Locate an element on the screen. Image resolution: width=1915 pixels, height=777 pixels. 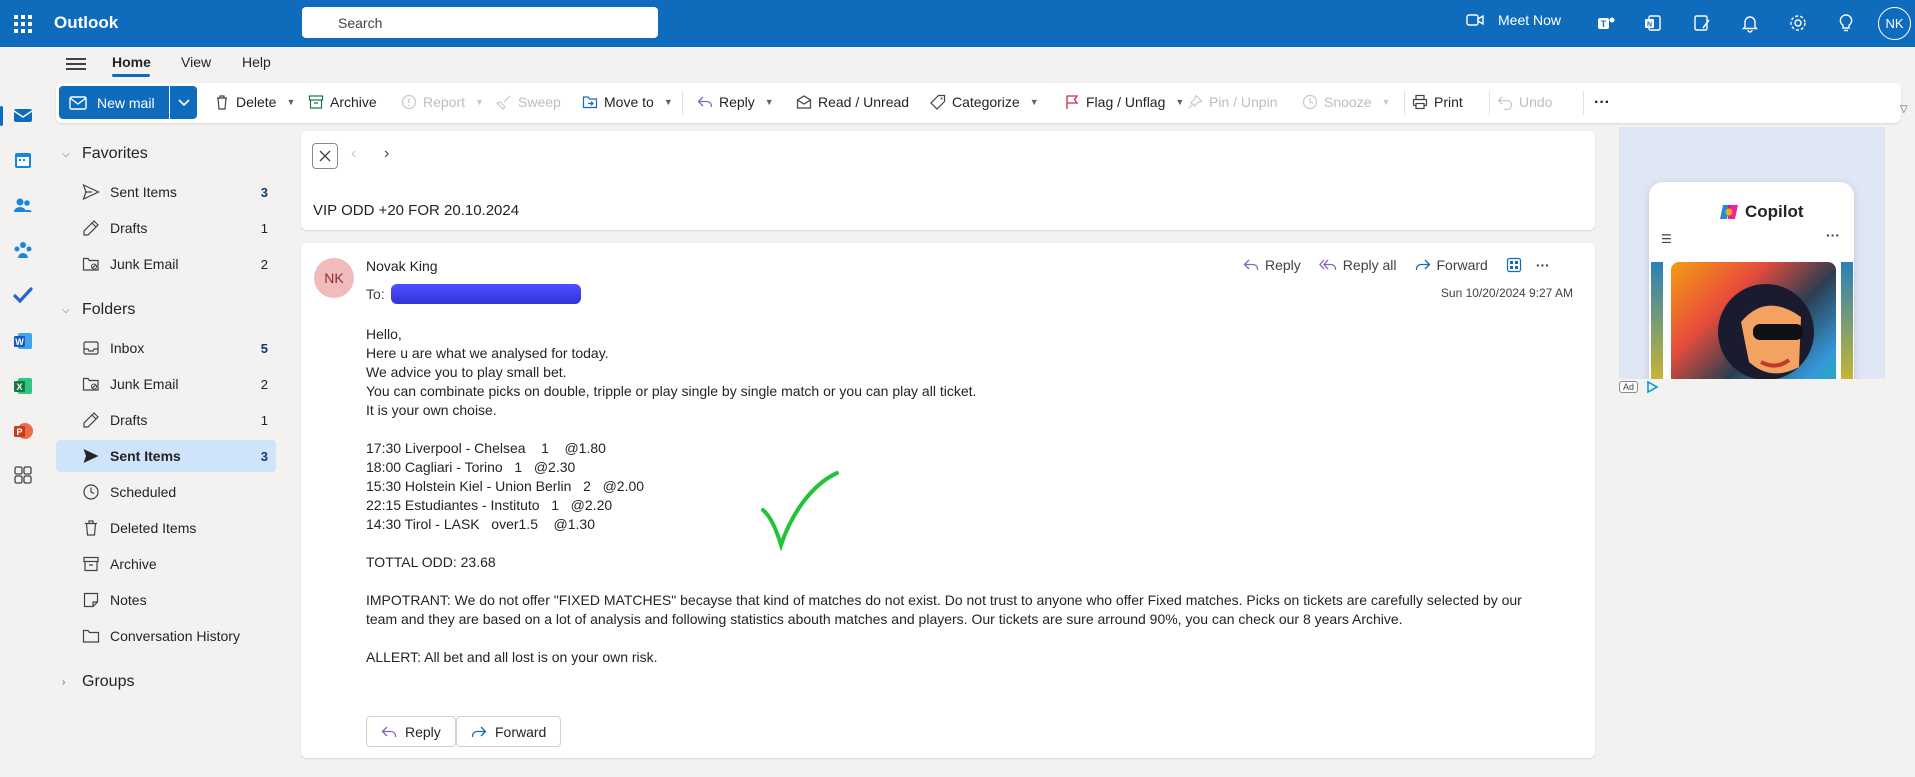
folder-conversation-history: Conversation History is located at coordinates (166, 636).